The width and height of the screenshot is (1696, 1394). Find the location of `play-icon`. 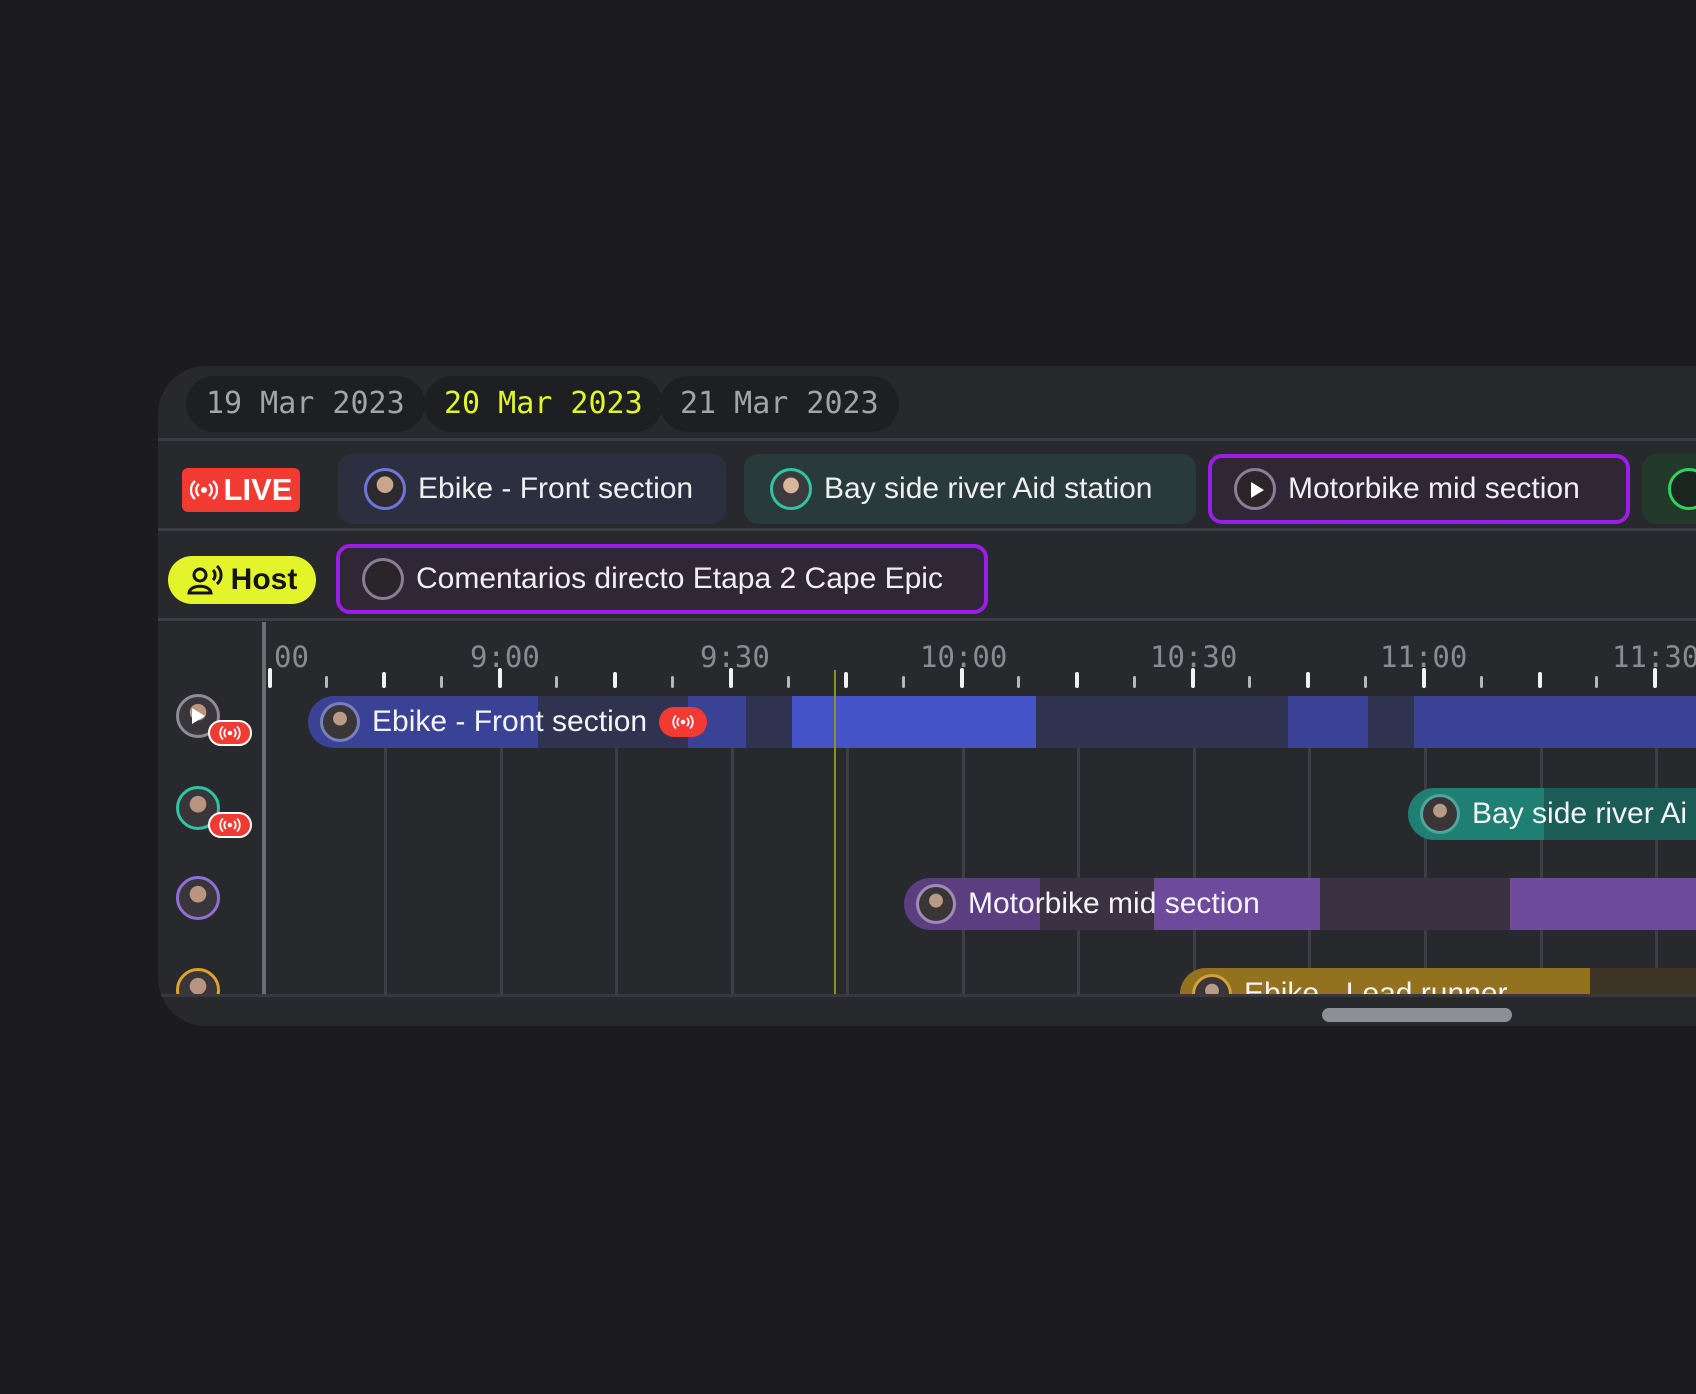

play-icon is located at coordinates (1257, 490).